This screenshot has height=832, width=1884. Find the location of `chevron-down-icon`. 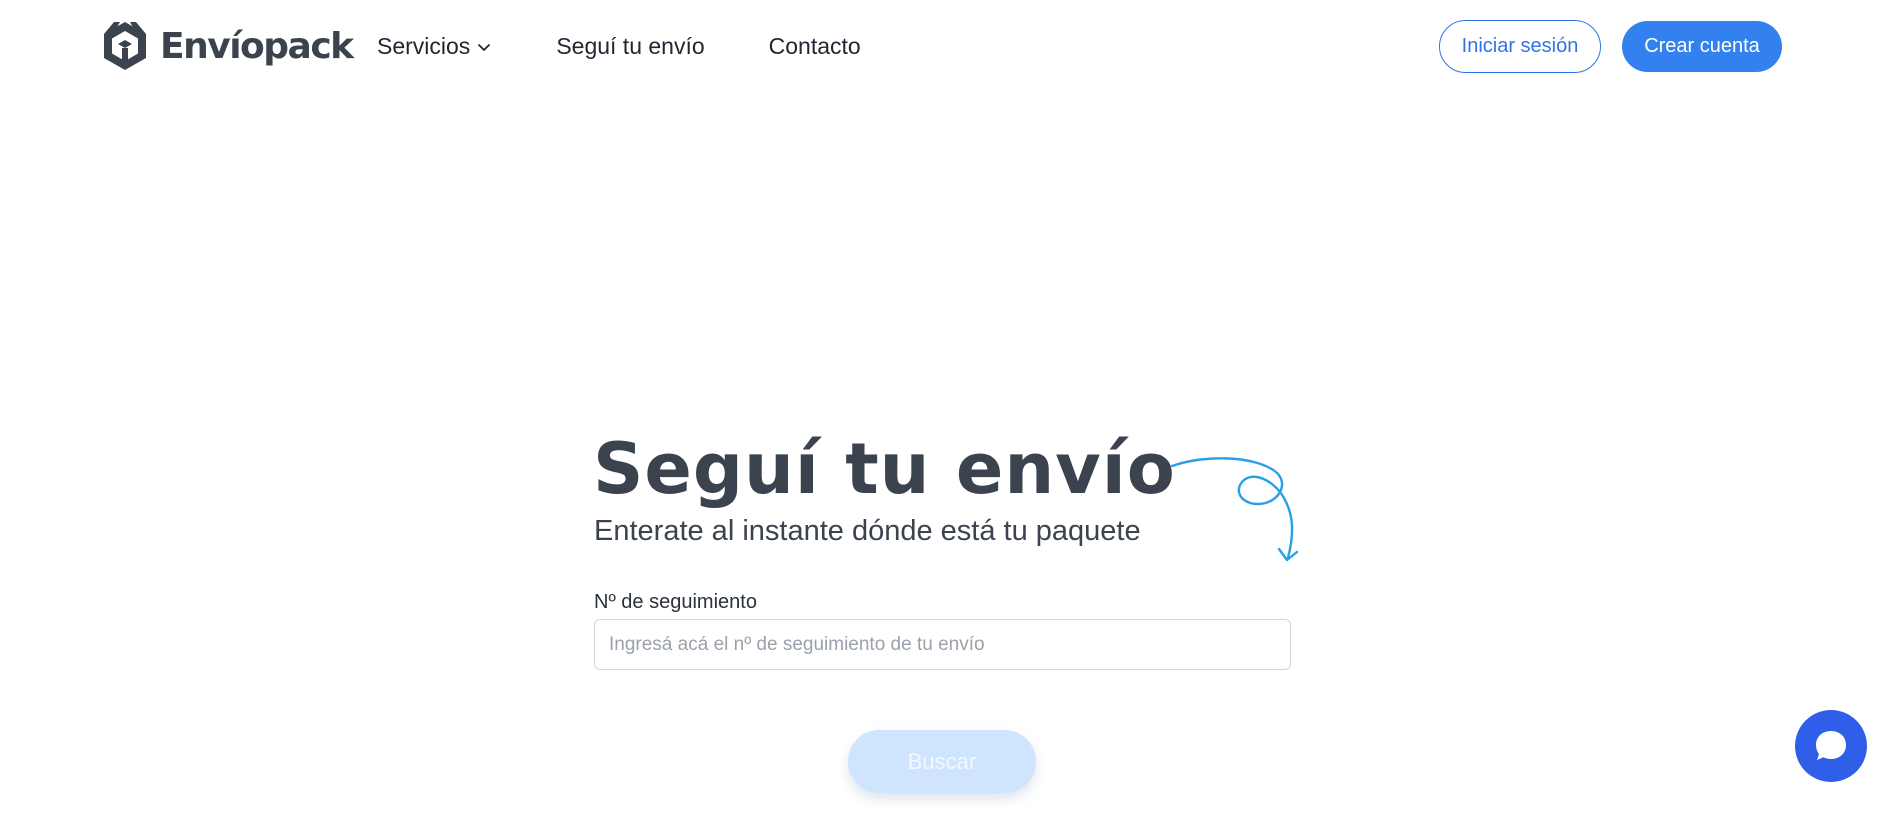

chevron-down-icon is located at coordinates (484, 47).